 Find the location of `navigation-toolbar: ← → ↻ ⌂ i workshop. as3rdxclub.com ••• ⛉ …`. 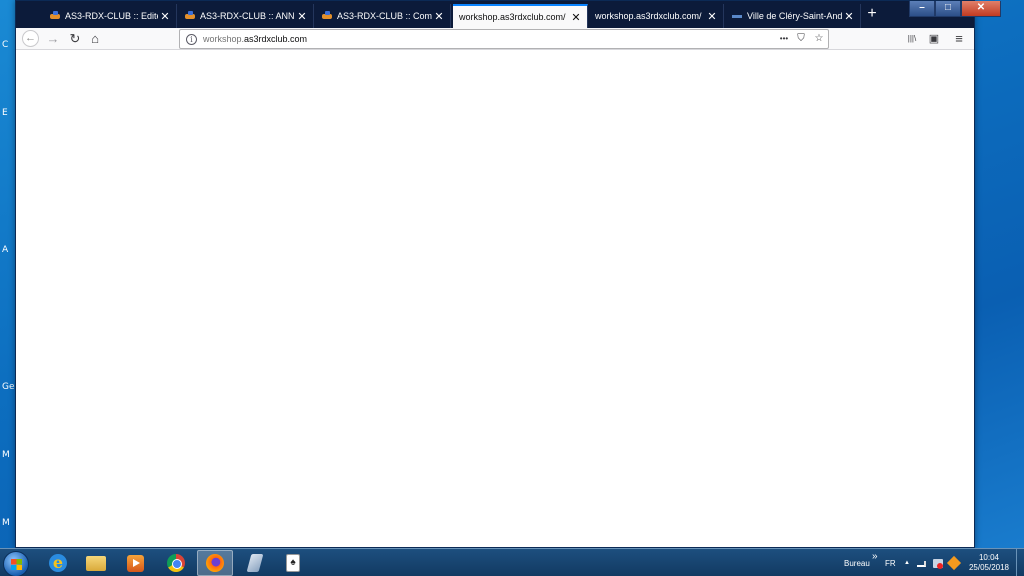

navigation-toolbar: ← → ↻ ⌂ i workshop. as3rdxclub.com ••• ⛉ … is located at coordinates (495, 39).